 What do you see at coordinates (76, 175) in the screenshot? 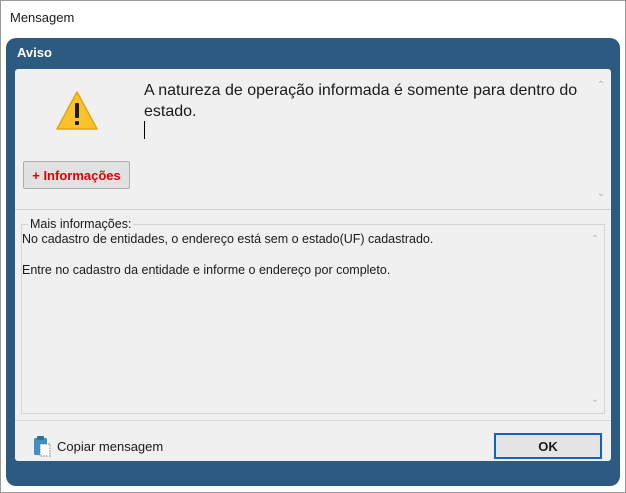
I see `more-info-button: + Informações` at bounding box center [76, 175].